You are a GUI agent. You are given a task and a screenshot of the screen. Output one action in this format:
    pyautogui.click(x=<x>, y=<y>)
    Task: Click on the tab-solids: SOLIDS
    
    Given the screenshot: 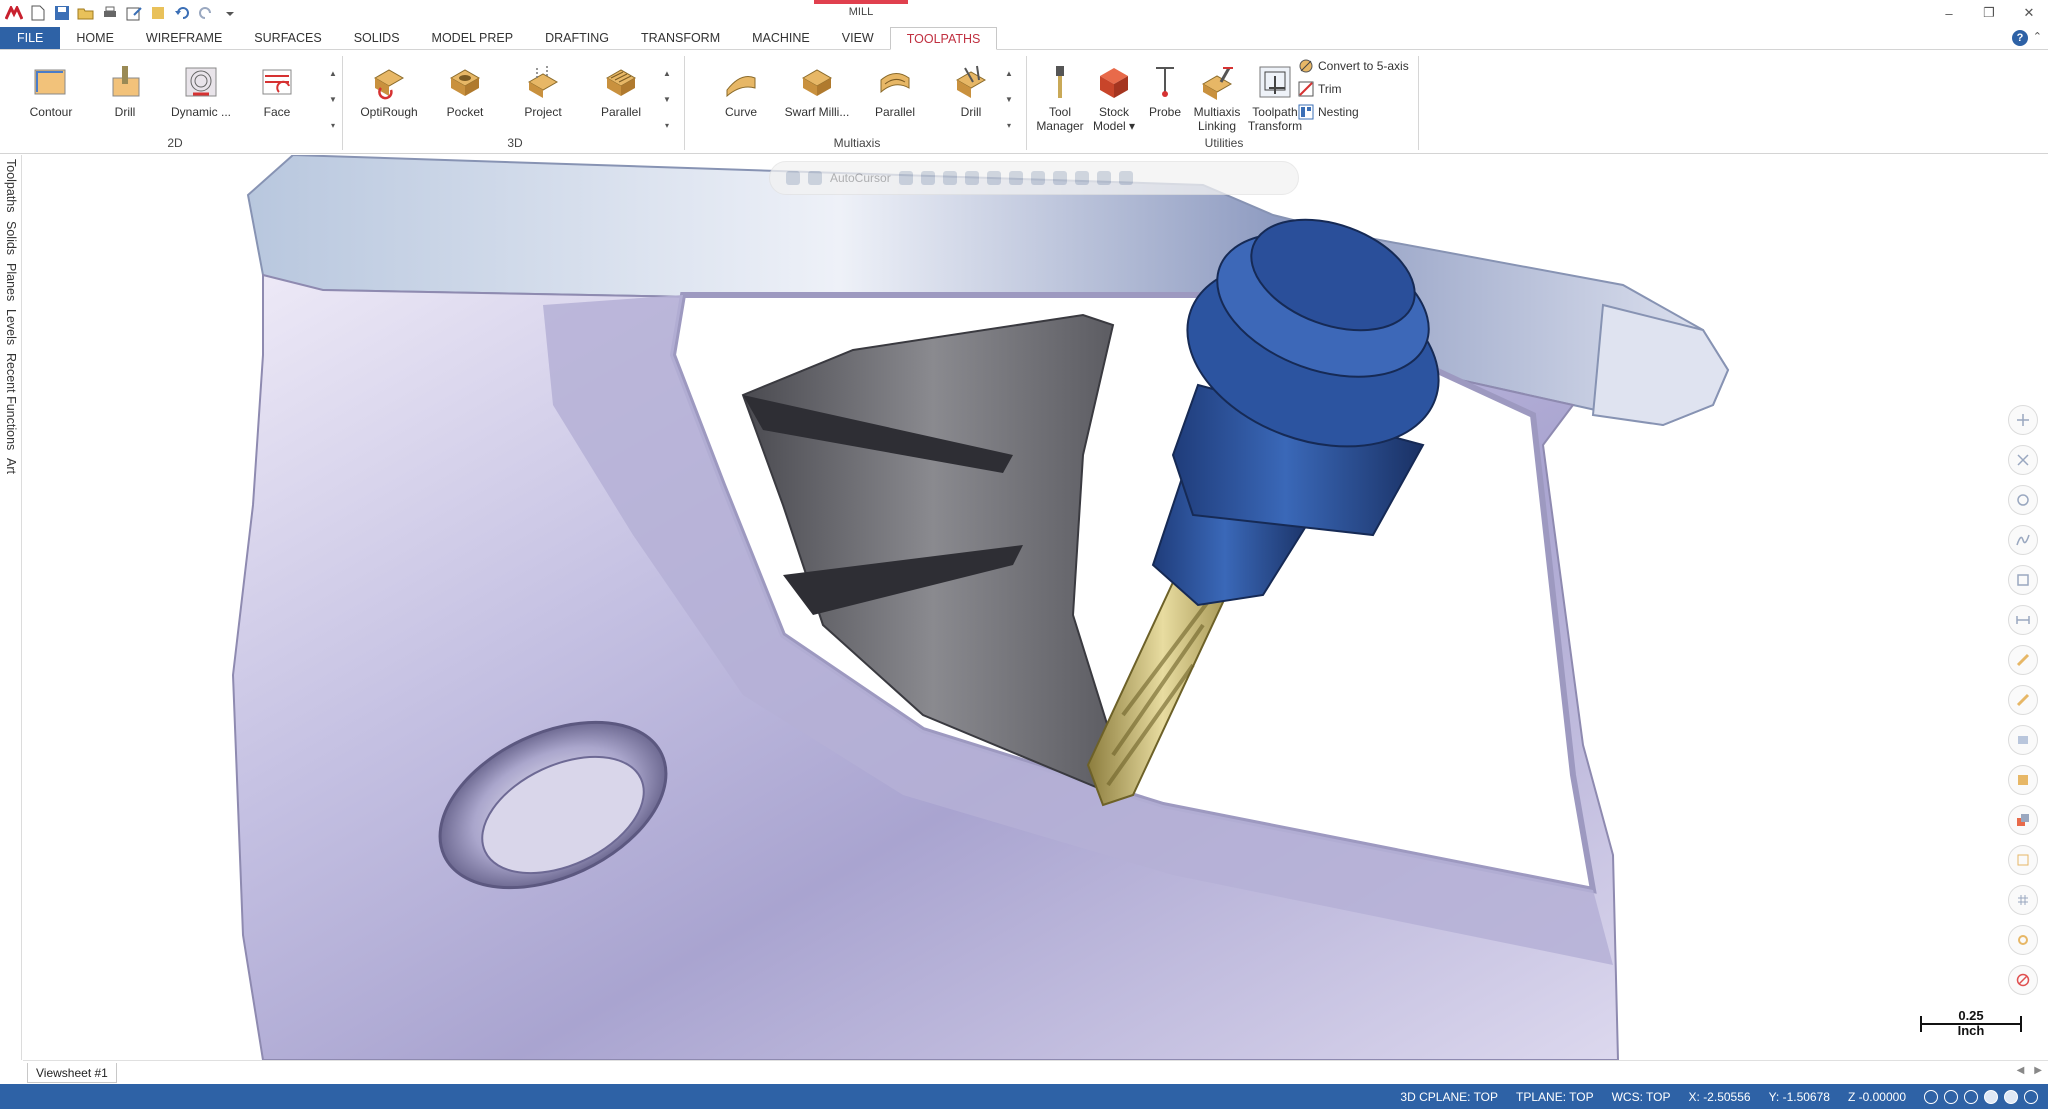 What is the action you would take?
    pyautogui.click(x=377, y=38)
    